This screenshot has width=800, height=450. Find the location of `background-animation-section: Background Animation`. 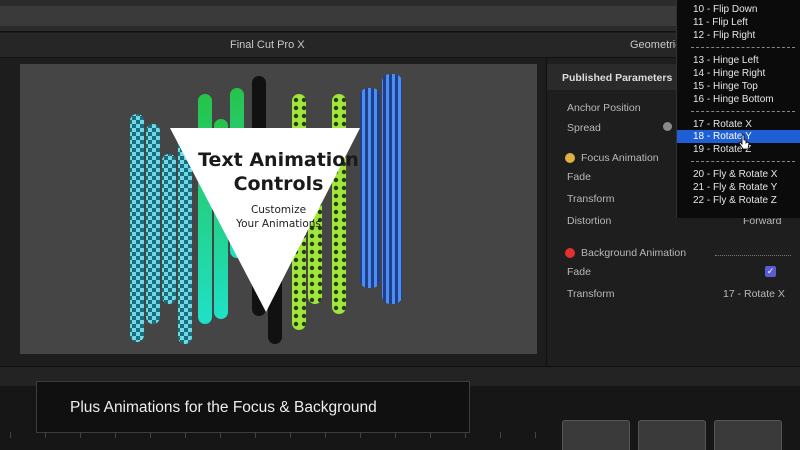

background-animation-section: Background Animation is located at coordinates (633, 253).